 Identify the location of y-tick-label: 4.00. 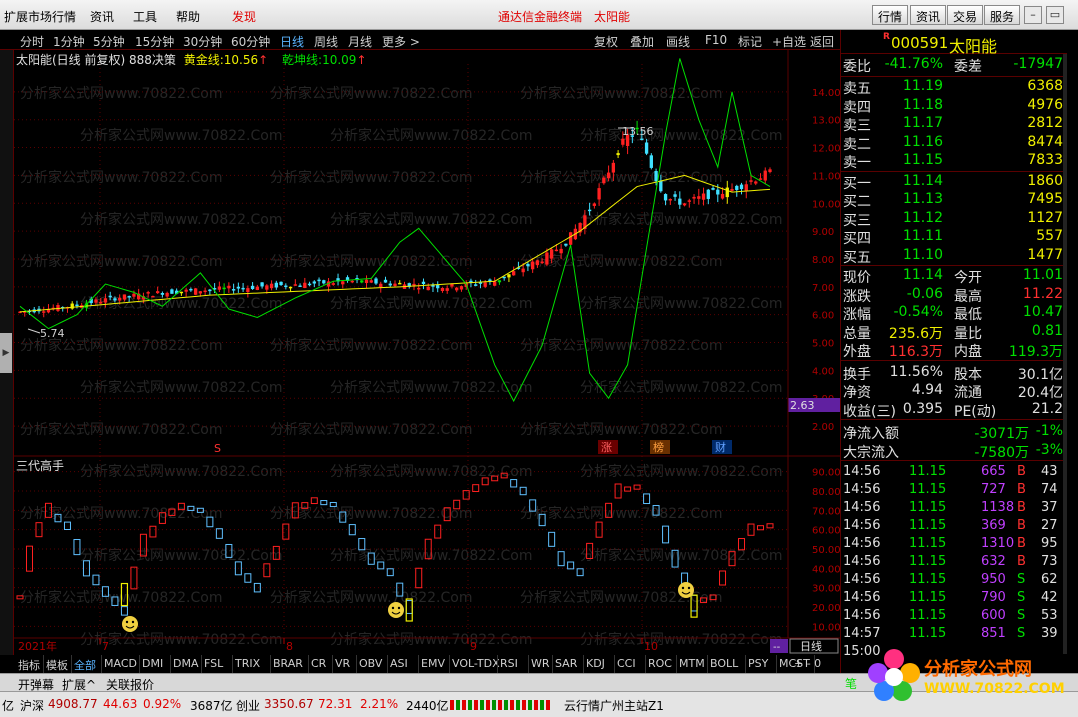
(823, 371).